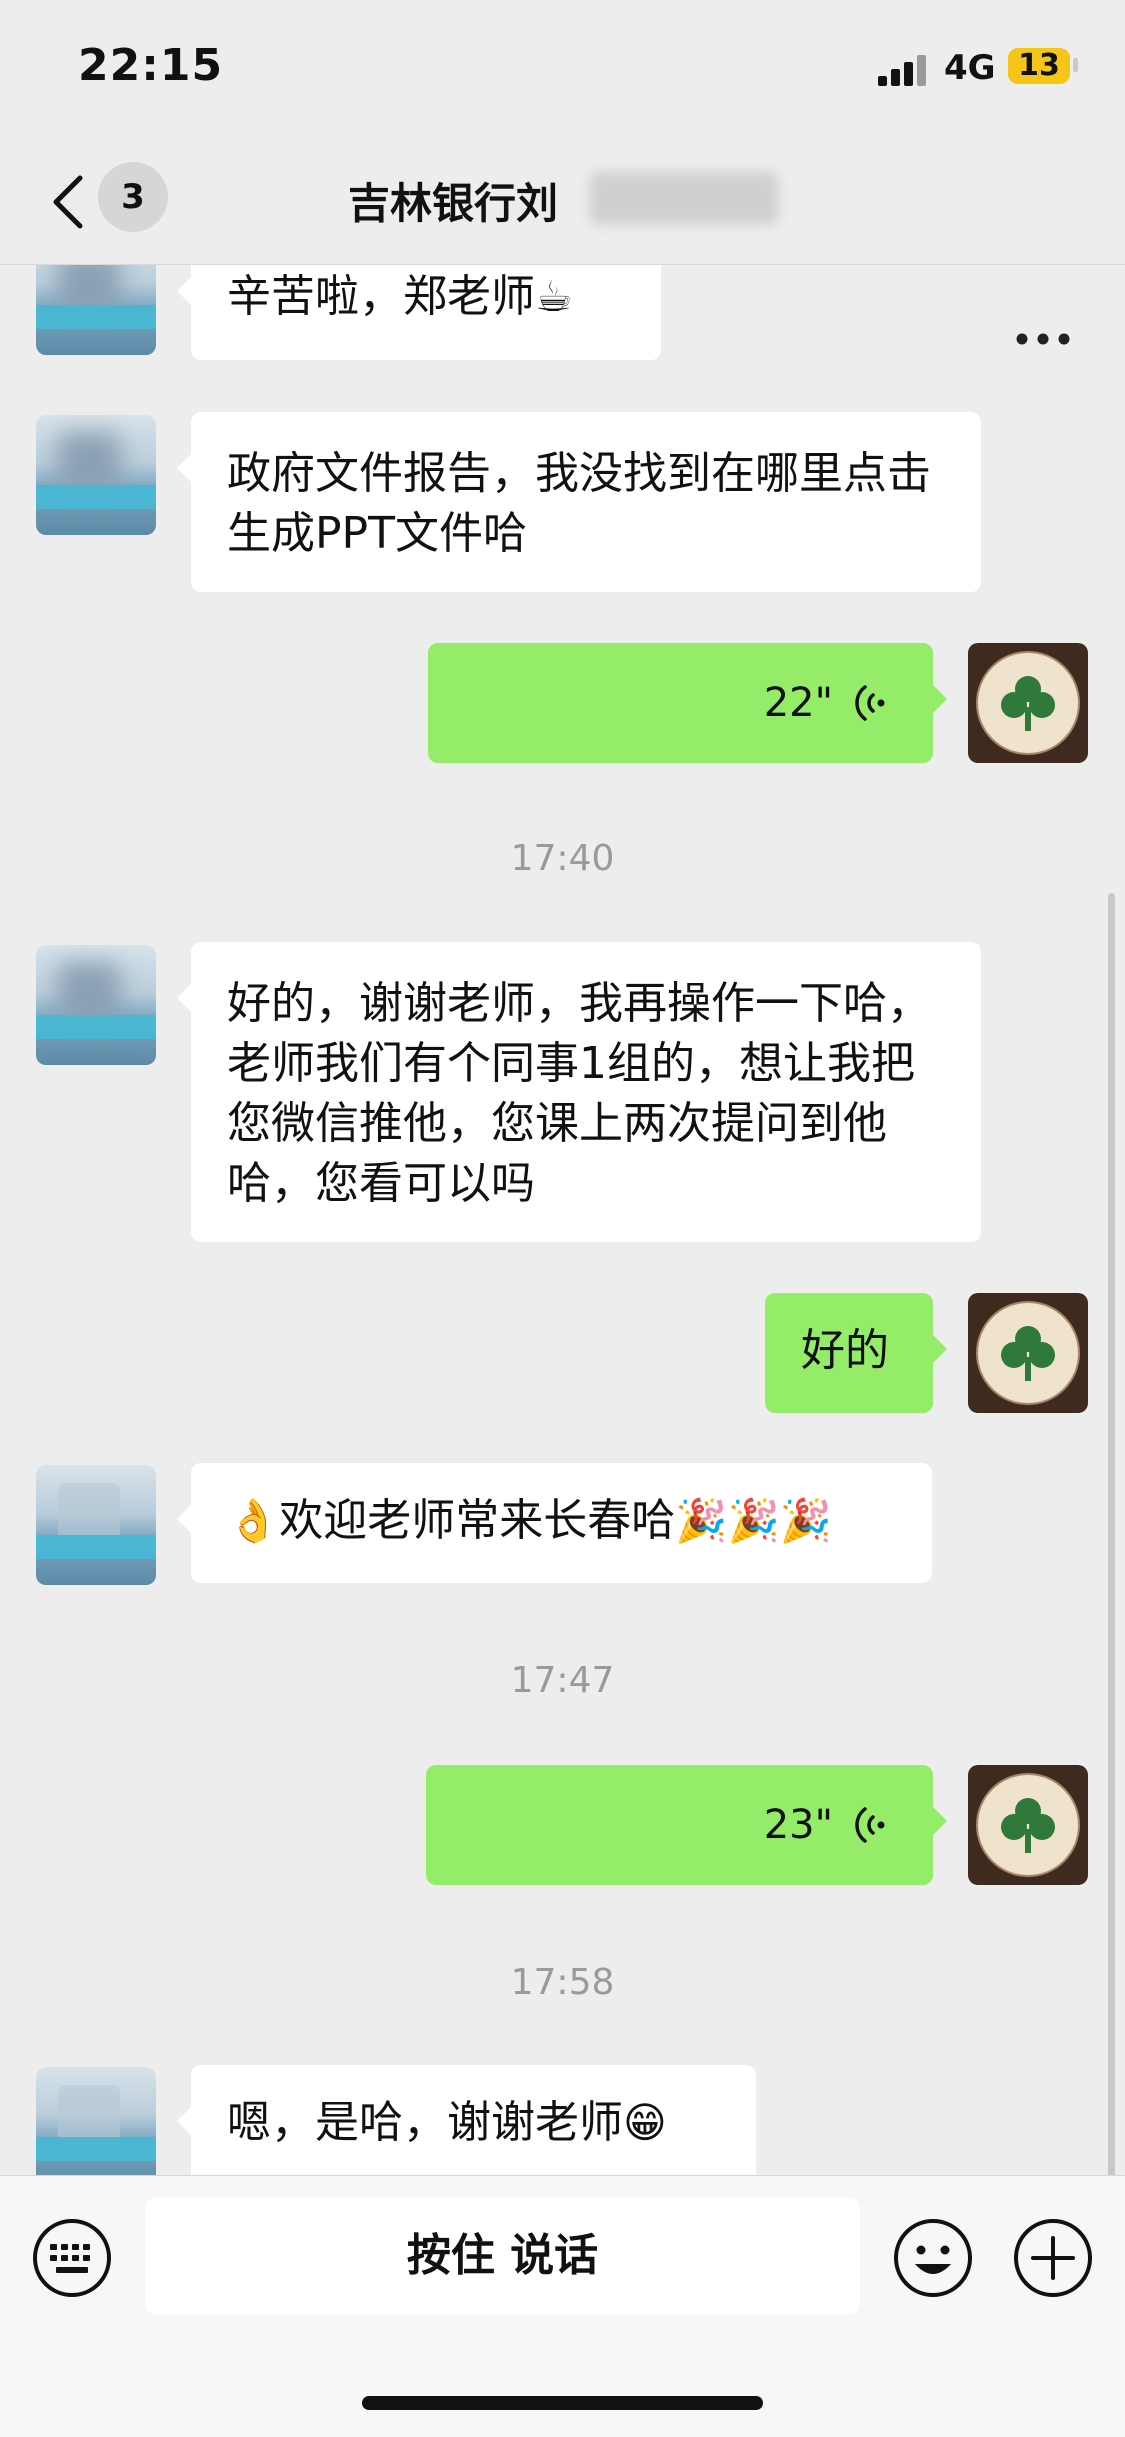 The image size is (1125, 2437). Describe the element at coordinates (562, 1982) in the screenshot. I see `time-divider: 17:58` at that location.